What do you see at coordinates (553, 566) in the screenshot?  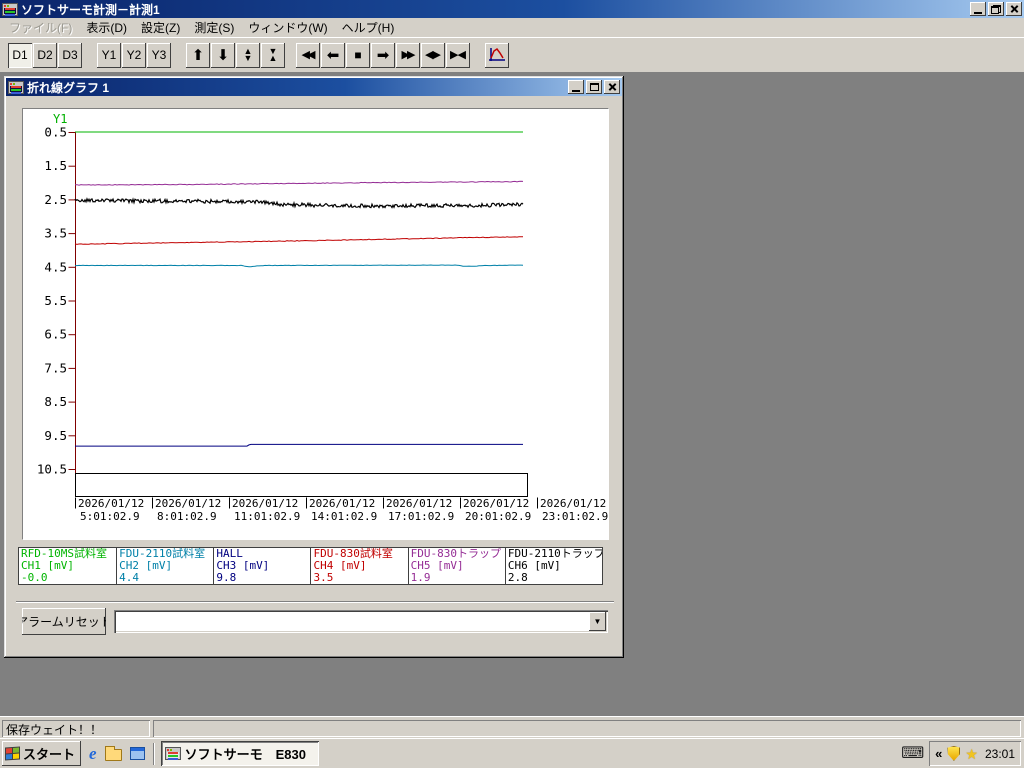 I see `legend-cell-ch6: FDU-2110トラップ CH6 [mV] 2.8` at bounding box center [553, 566].